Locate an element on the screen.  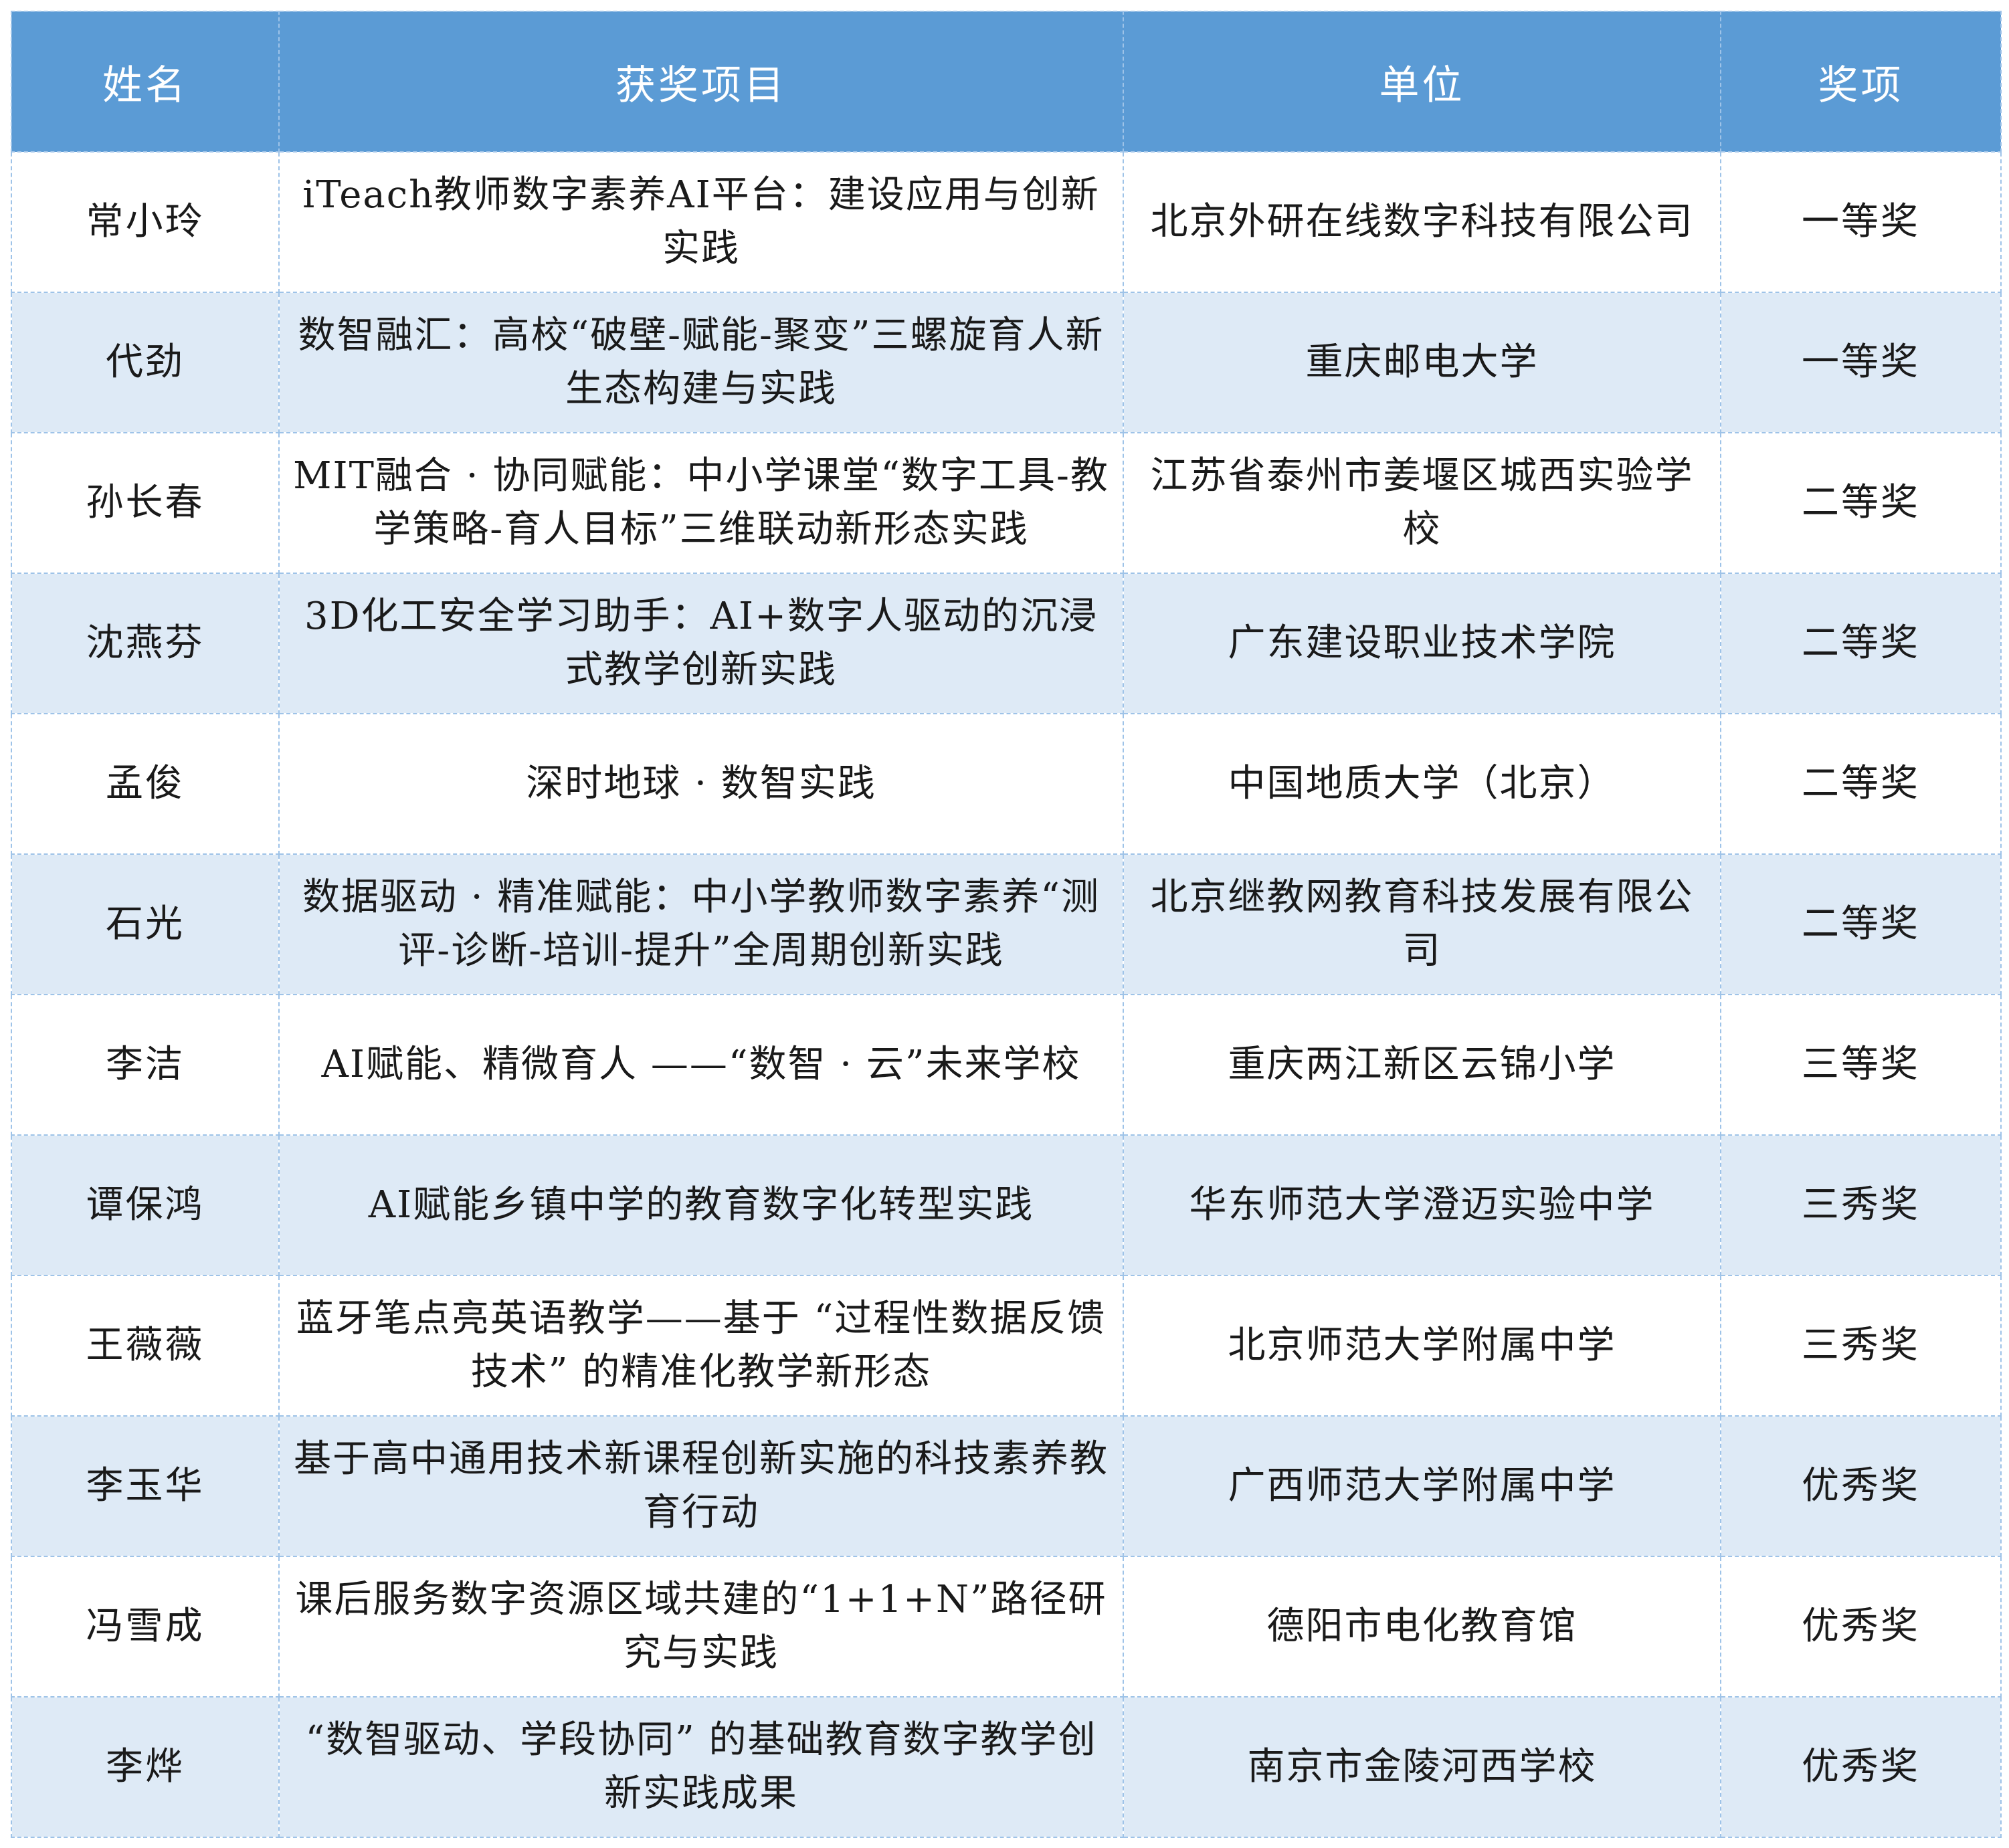
cell-unit: 德阳市电化教育馆 is located at coordinates (1422, 1627).